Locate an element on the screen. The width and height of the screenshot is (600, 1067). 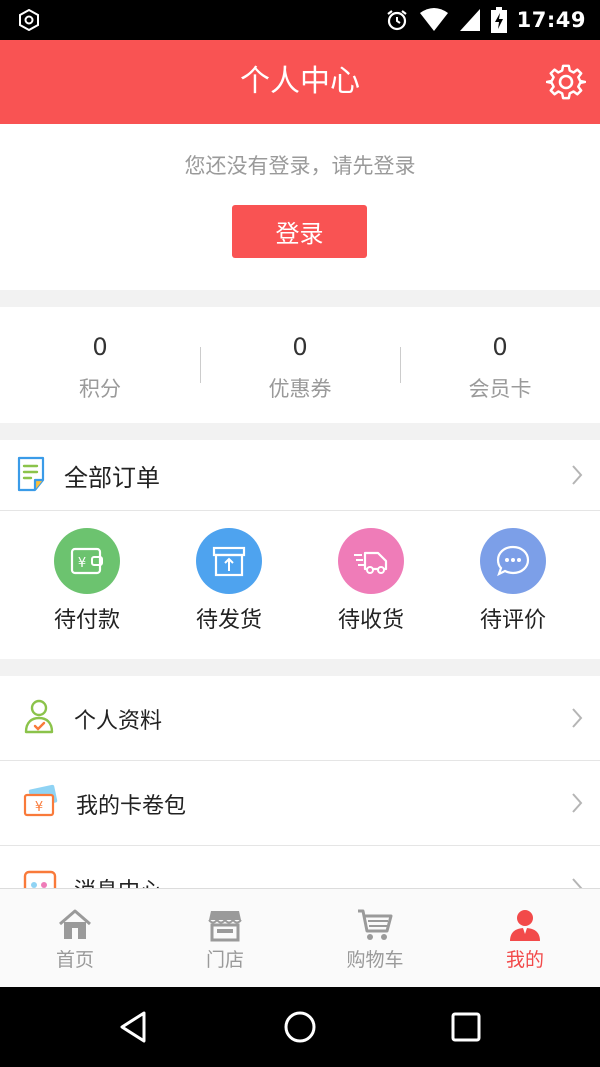
app-header: 个人中心 is located at coordinates (300, 82).